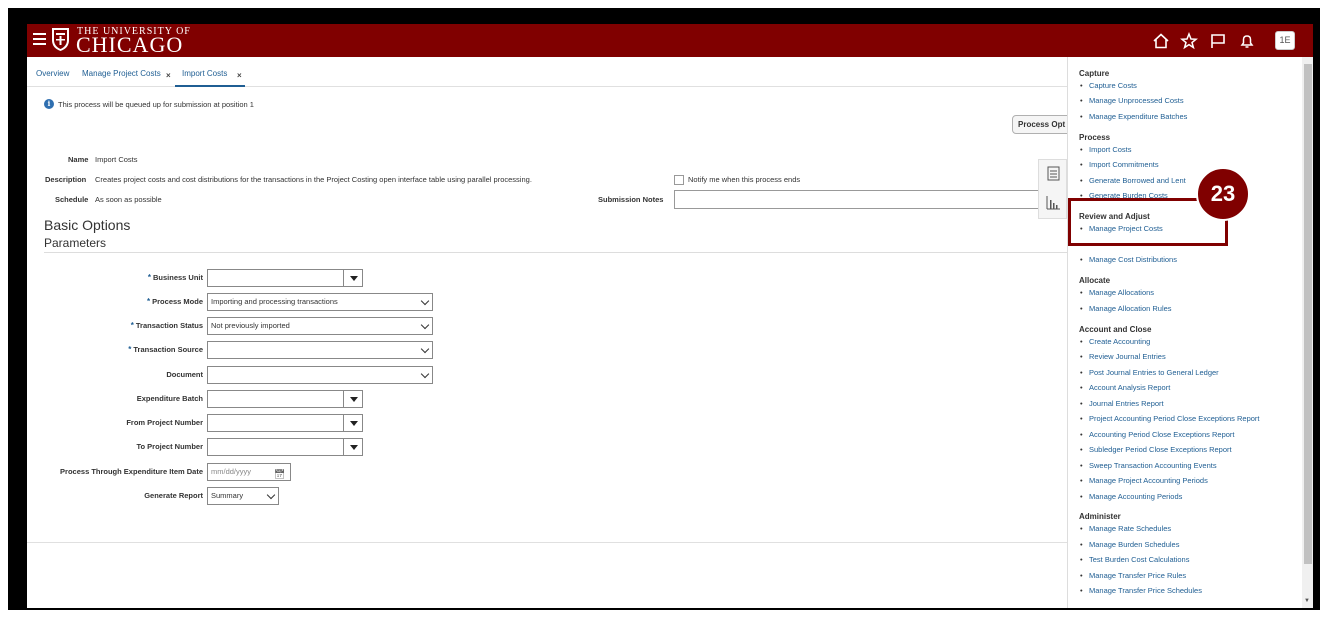 Image resolution: width=1329 pixels, height=626 pixels. What do you see at coordinates (175, 301) in the screenshot?
I see `process-mode-label: * Process Mode` at bounding box center [175, 301].